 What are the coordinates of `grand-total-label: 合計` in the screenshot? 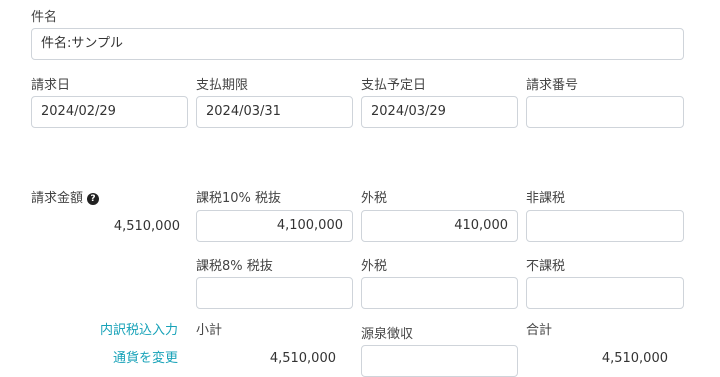 It's located at (539, 330).